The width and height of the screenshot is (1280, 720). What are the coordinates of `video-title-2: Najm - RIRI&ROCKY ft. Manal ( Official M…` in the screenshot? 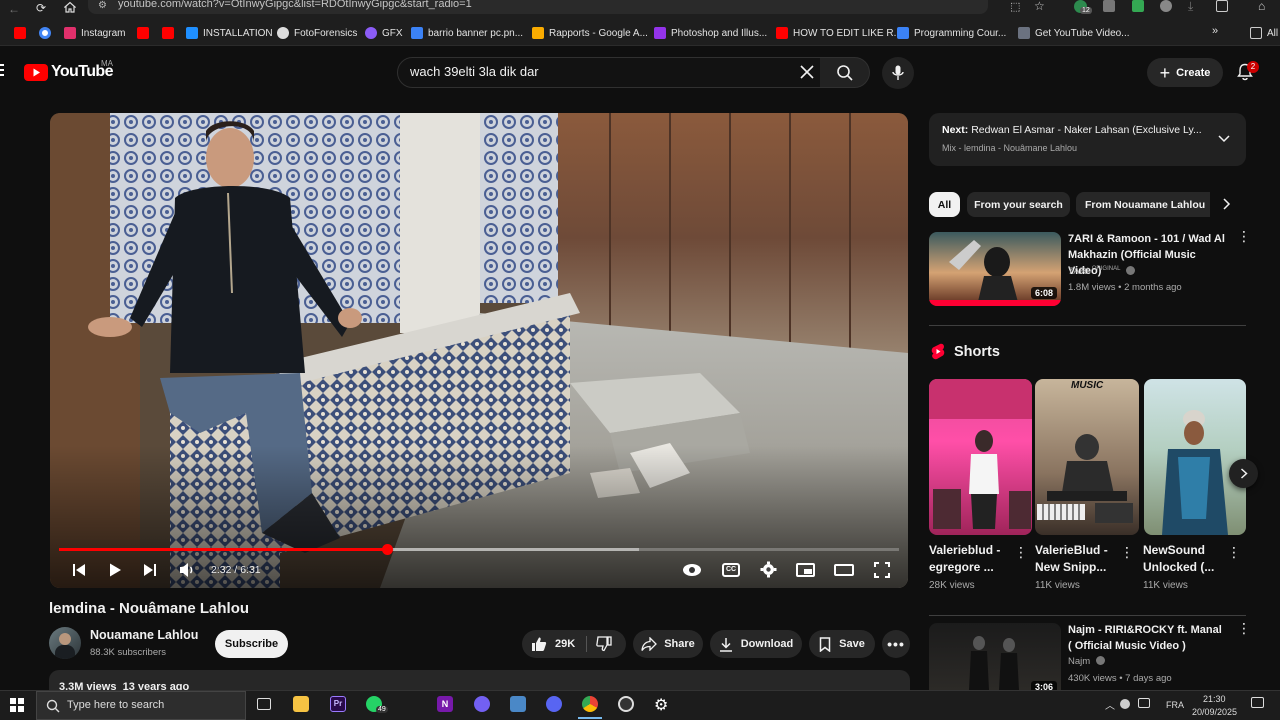 It's located at (1148, 638).